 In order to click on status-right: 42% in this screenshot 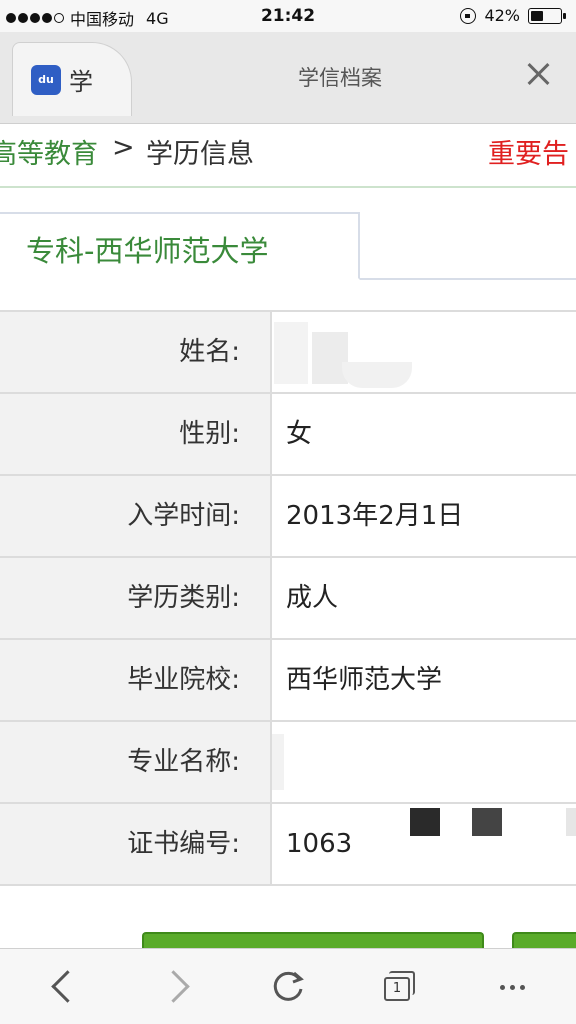, I will do `click(513, 15)`.